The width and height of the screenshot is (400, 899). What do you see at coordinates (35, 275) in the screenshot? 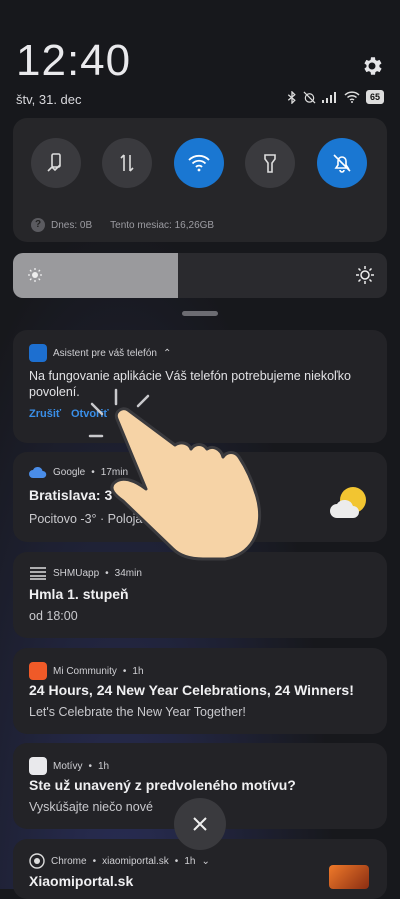
I see `brightness-low-icon` at bounding box center [35, 275].